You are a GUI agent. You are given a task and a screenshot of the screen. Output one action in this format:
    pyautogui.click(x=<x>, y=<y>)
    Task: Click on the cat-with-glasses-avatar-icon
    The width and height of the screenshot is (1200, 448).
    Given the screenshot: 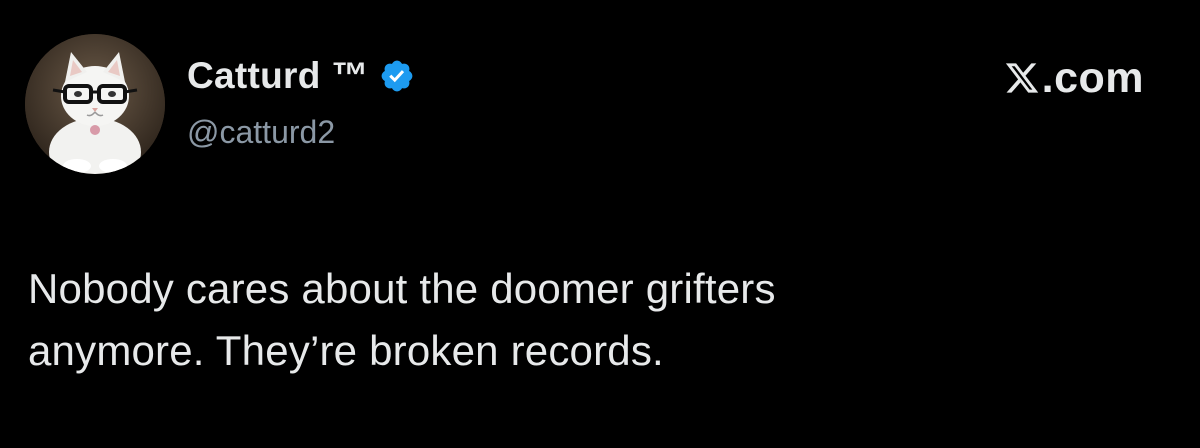 What is the action you would take?
    pyautogui.click(x=95, y=104)
    